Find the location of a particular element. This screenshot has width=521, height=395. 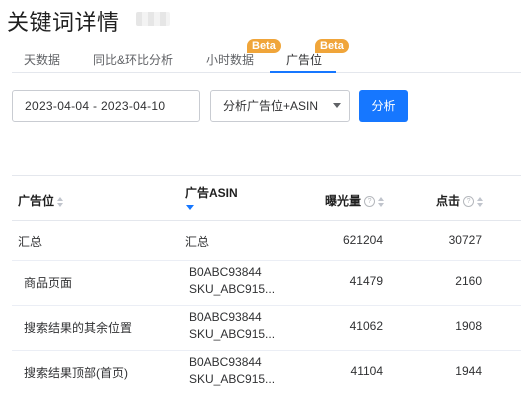

analysis-mode-select: 分析广告位+ASIN is located at coordinates (280, 106).